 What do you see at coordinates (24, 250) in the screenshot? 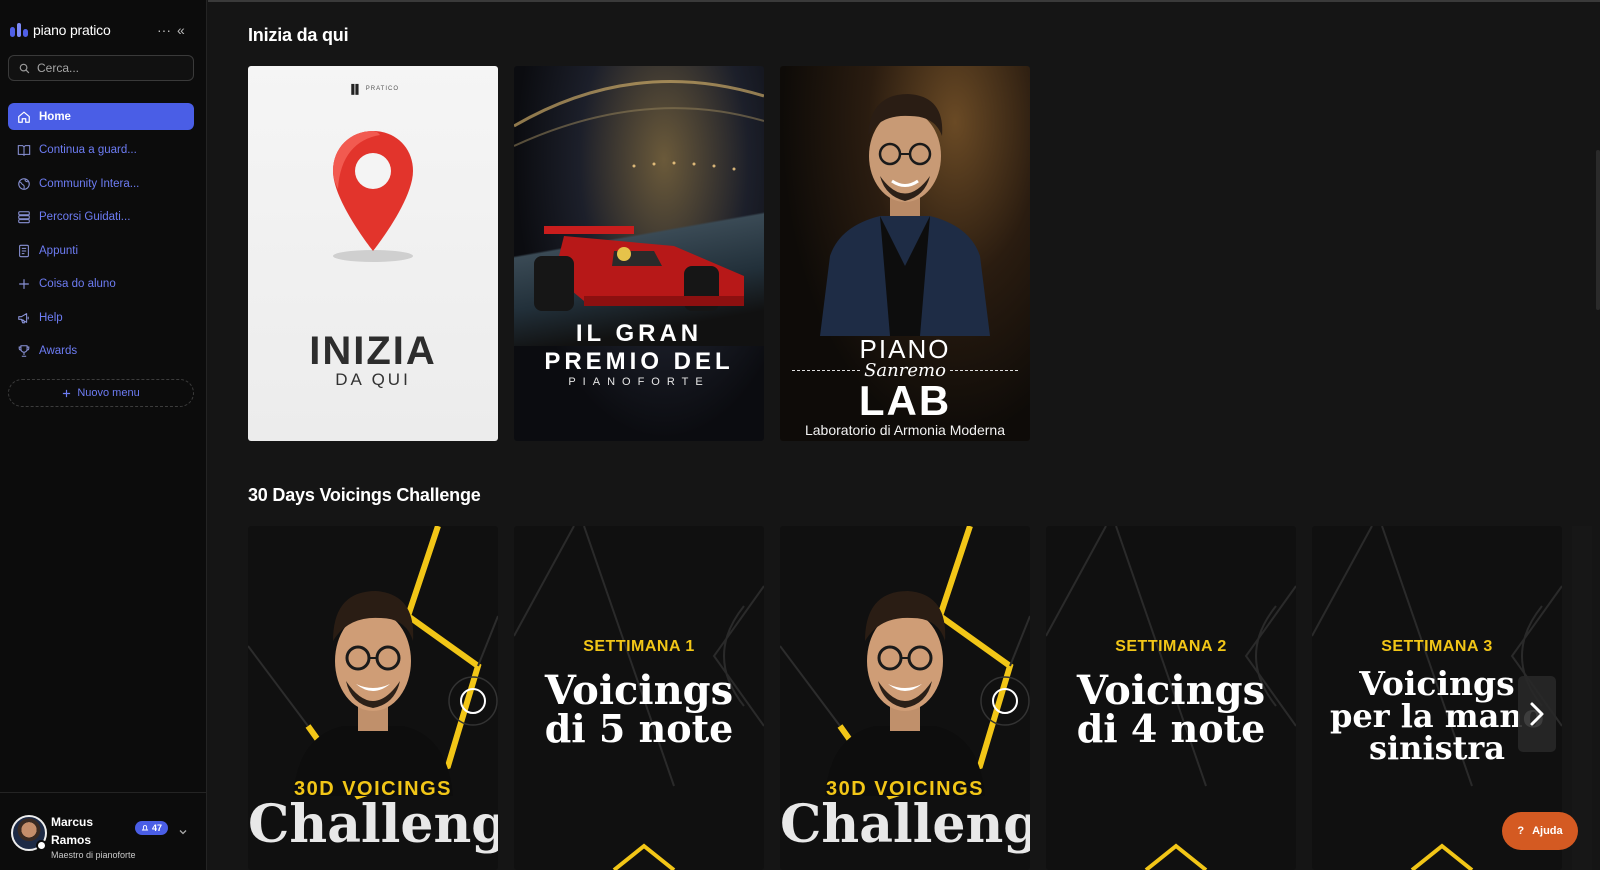
I see `notes-icon` at bounding box center [24, 250].